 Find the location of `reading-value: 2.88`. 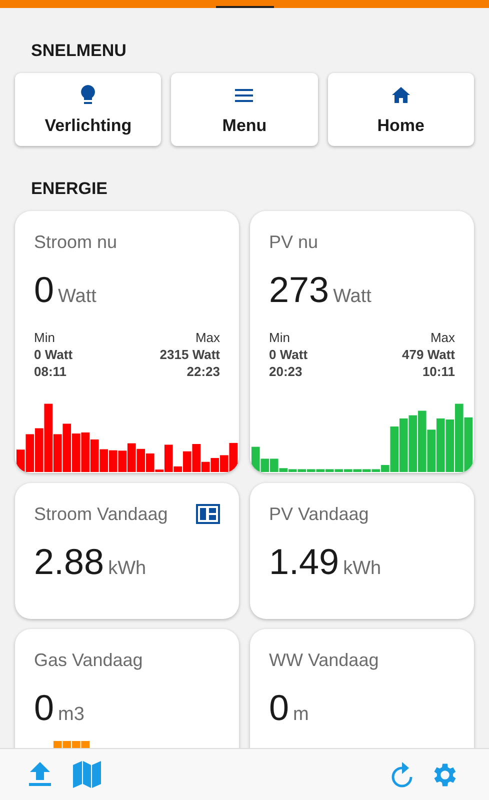

reading-value: 2.88 is located at coordinates (69, 562).